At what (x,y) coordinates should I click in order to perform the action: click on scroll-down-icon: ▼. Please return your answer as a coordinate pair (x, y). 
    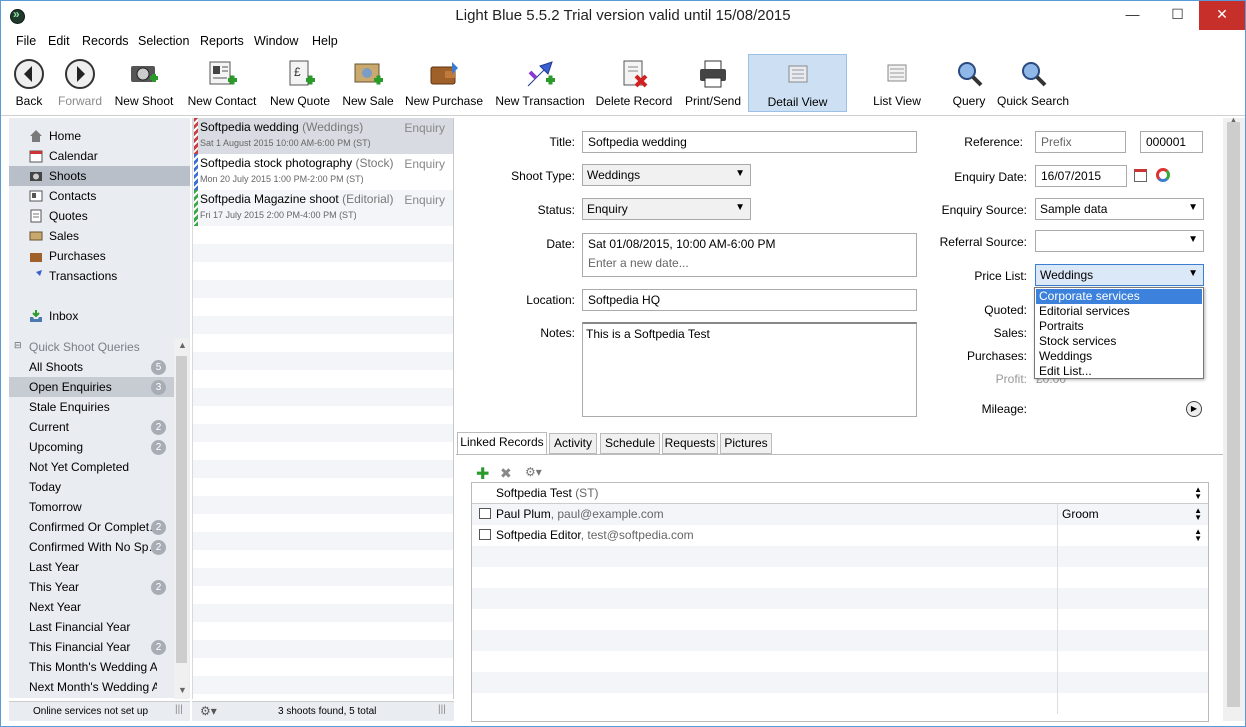
    Looking at the image, I should click on (182, 690).